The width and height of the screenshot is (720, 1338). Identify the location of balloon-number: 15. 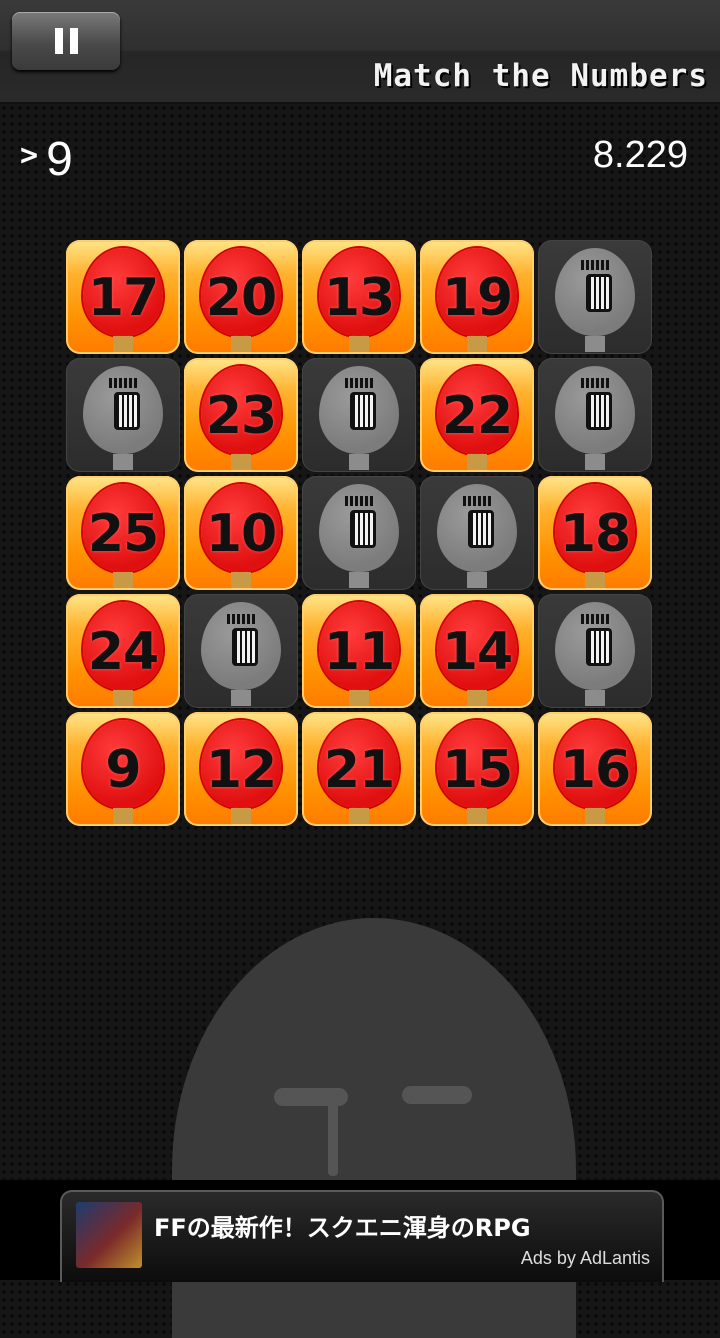
(477, 770).